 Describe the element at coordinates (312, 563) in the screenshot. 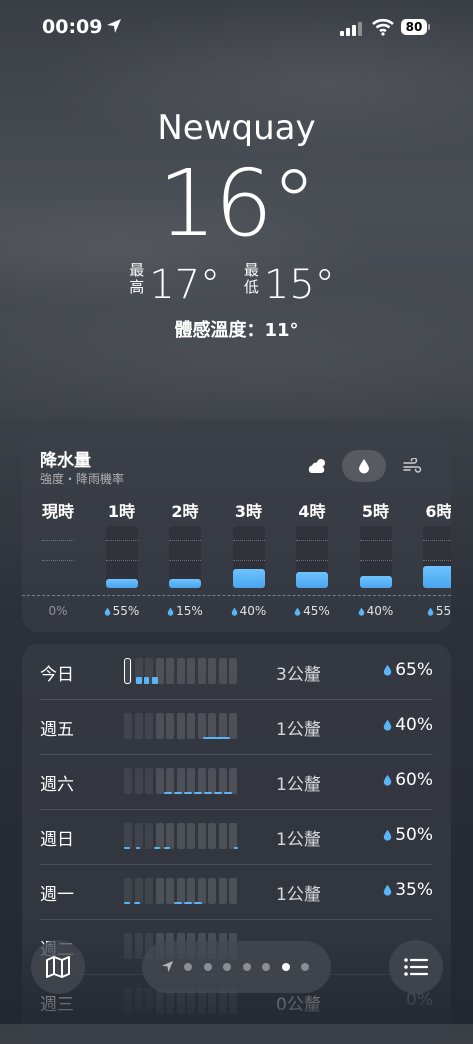

I see `hour-column: 4時 45%` at that location.